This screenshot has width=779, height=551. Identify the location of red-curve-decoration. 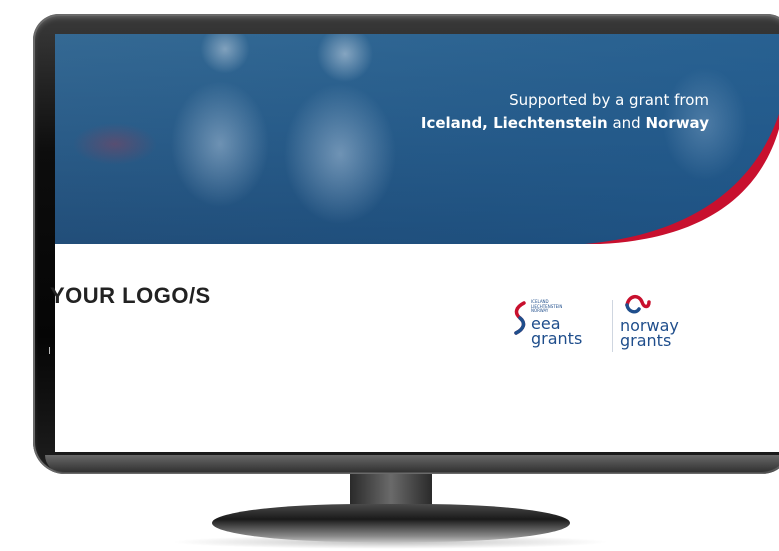
(682, 179).